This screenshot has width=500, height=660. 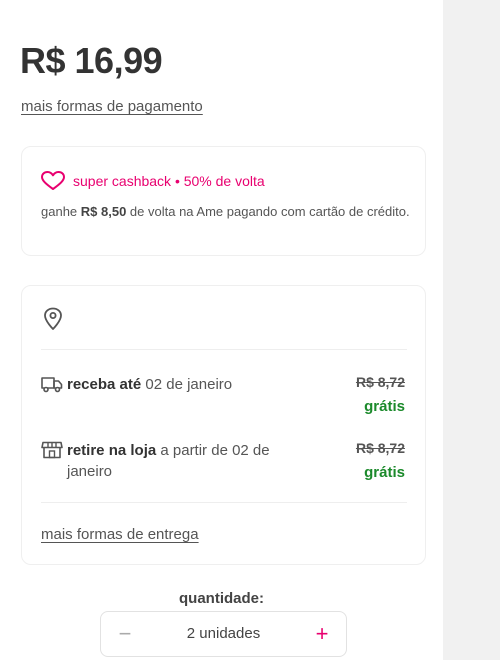 I want to click on pickup-price: grátis, so click(x=384, y=472).